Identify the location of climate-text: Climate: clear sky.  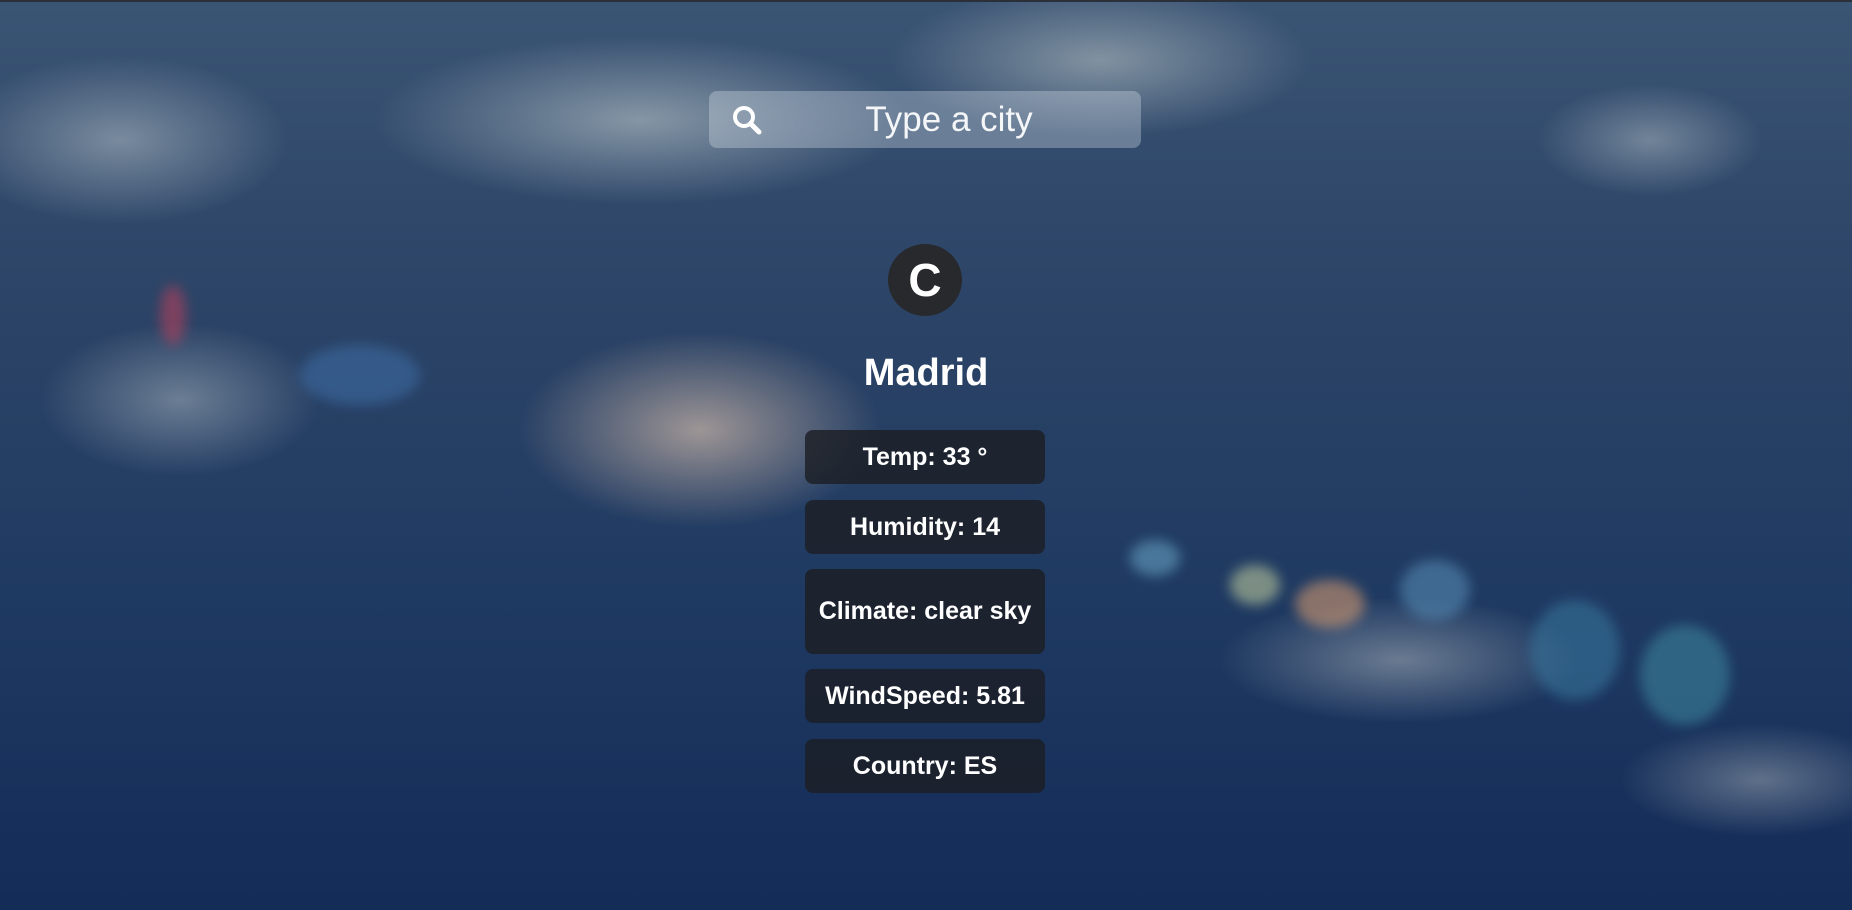
(925, 611).